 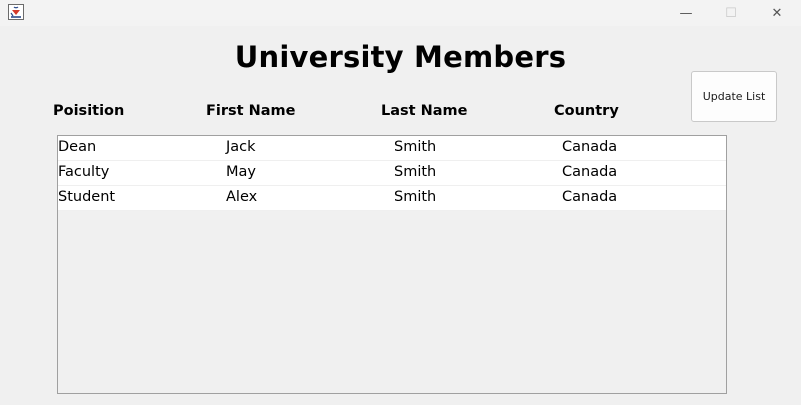 What do you see at coordinates (734, 96) in the screenshot?
I see `update-list-button: Update List` at bounding box center [734, 96].